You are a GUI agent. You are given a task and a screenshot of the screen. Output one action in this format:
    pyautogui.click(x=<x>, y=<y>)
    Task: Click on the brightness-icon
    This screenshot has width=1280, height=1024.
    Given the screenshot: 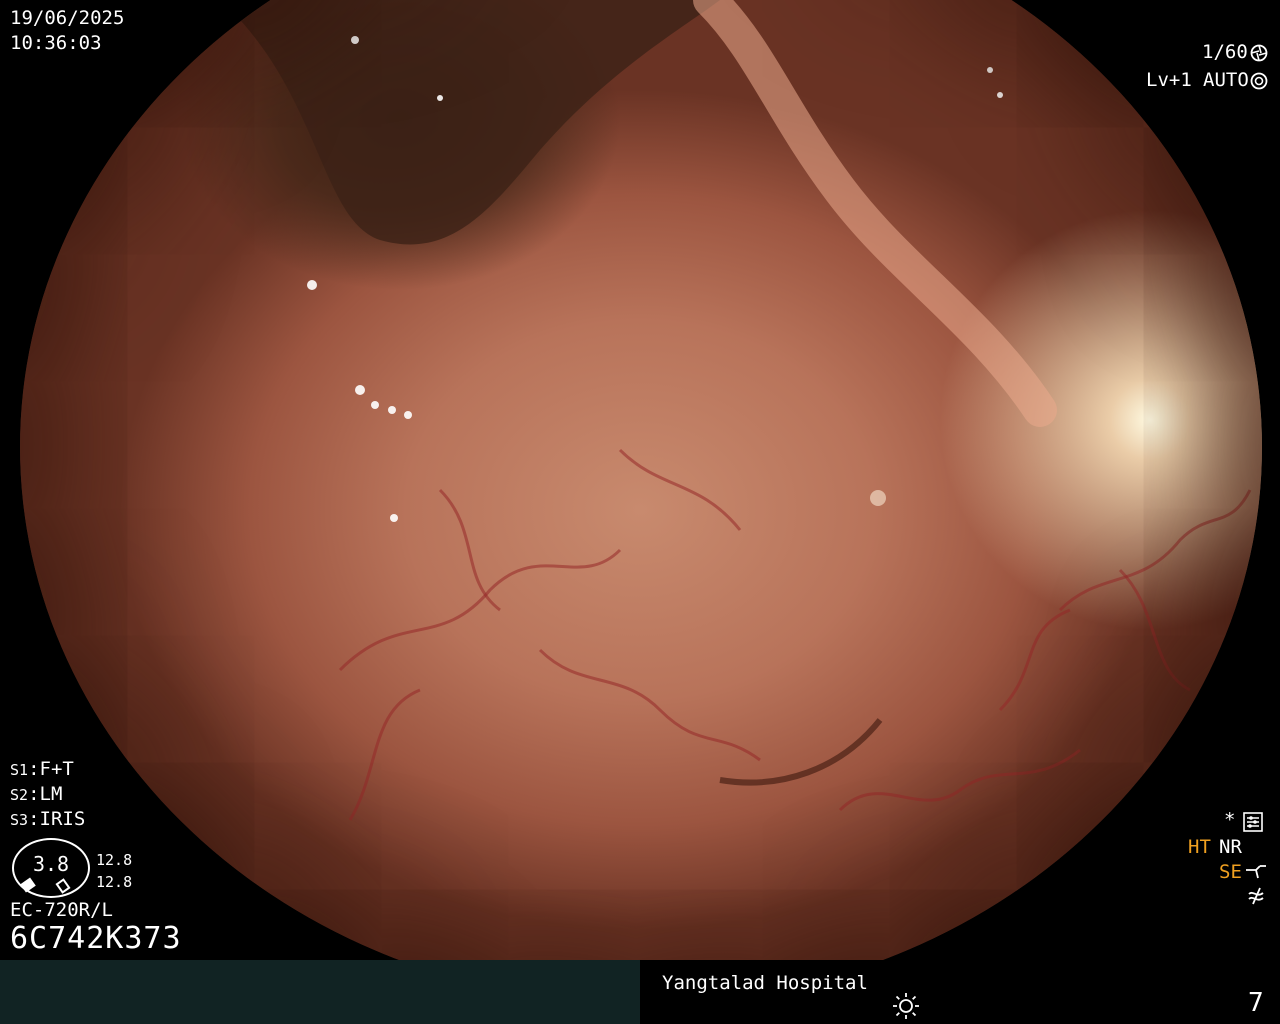 What is the action you would take?
    pyautogui.click(x=906, y=1006)
    